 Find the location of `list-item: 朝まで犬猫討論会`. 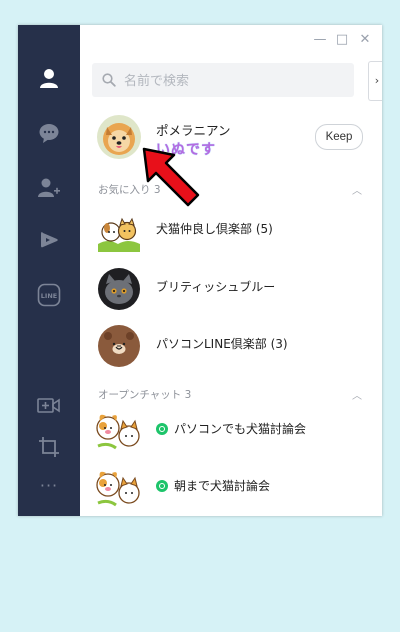

list-item: 朝まで犬猫討論会 is located at coordinates (231, 487).